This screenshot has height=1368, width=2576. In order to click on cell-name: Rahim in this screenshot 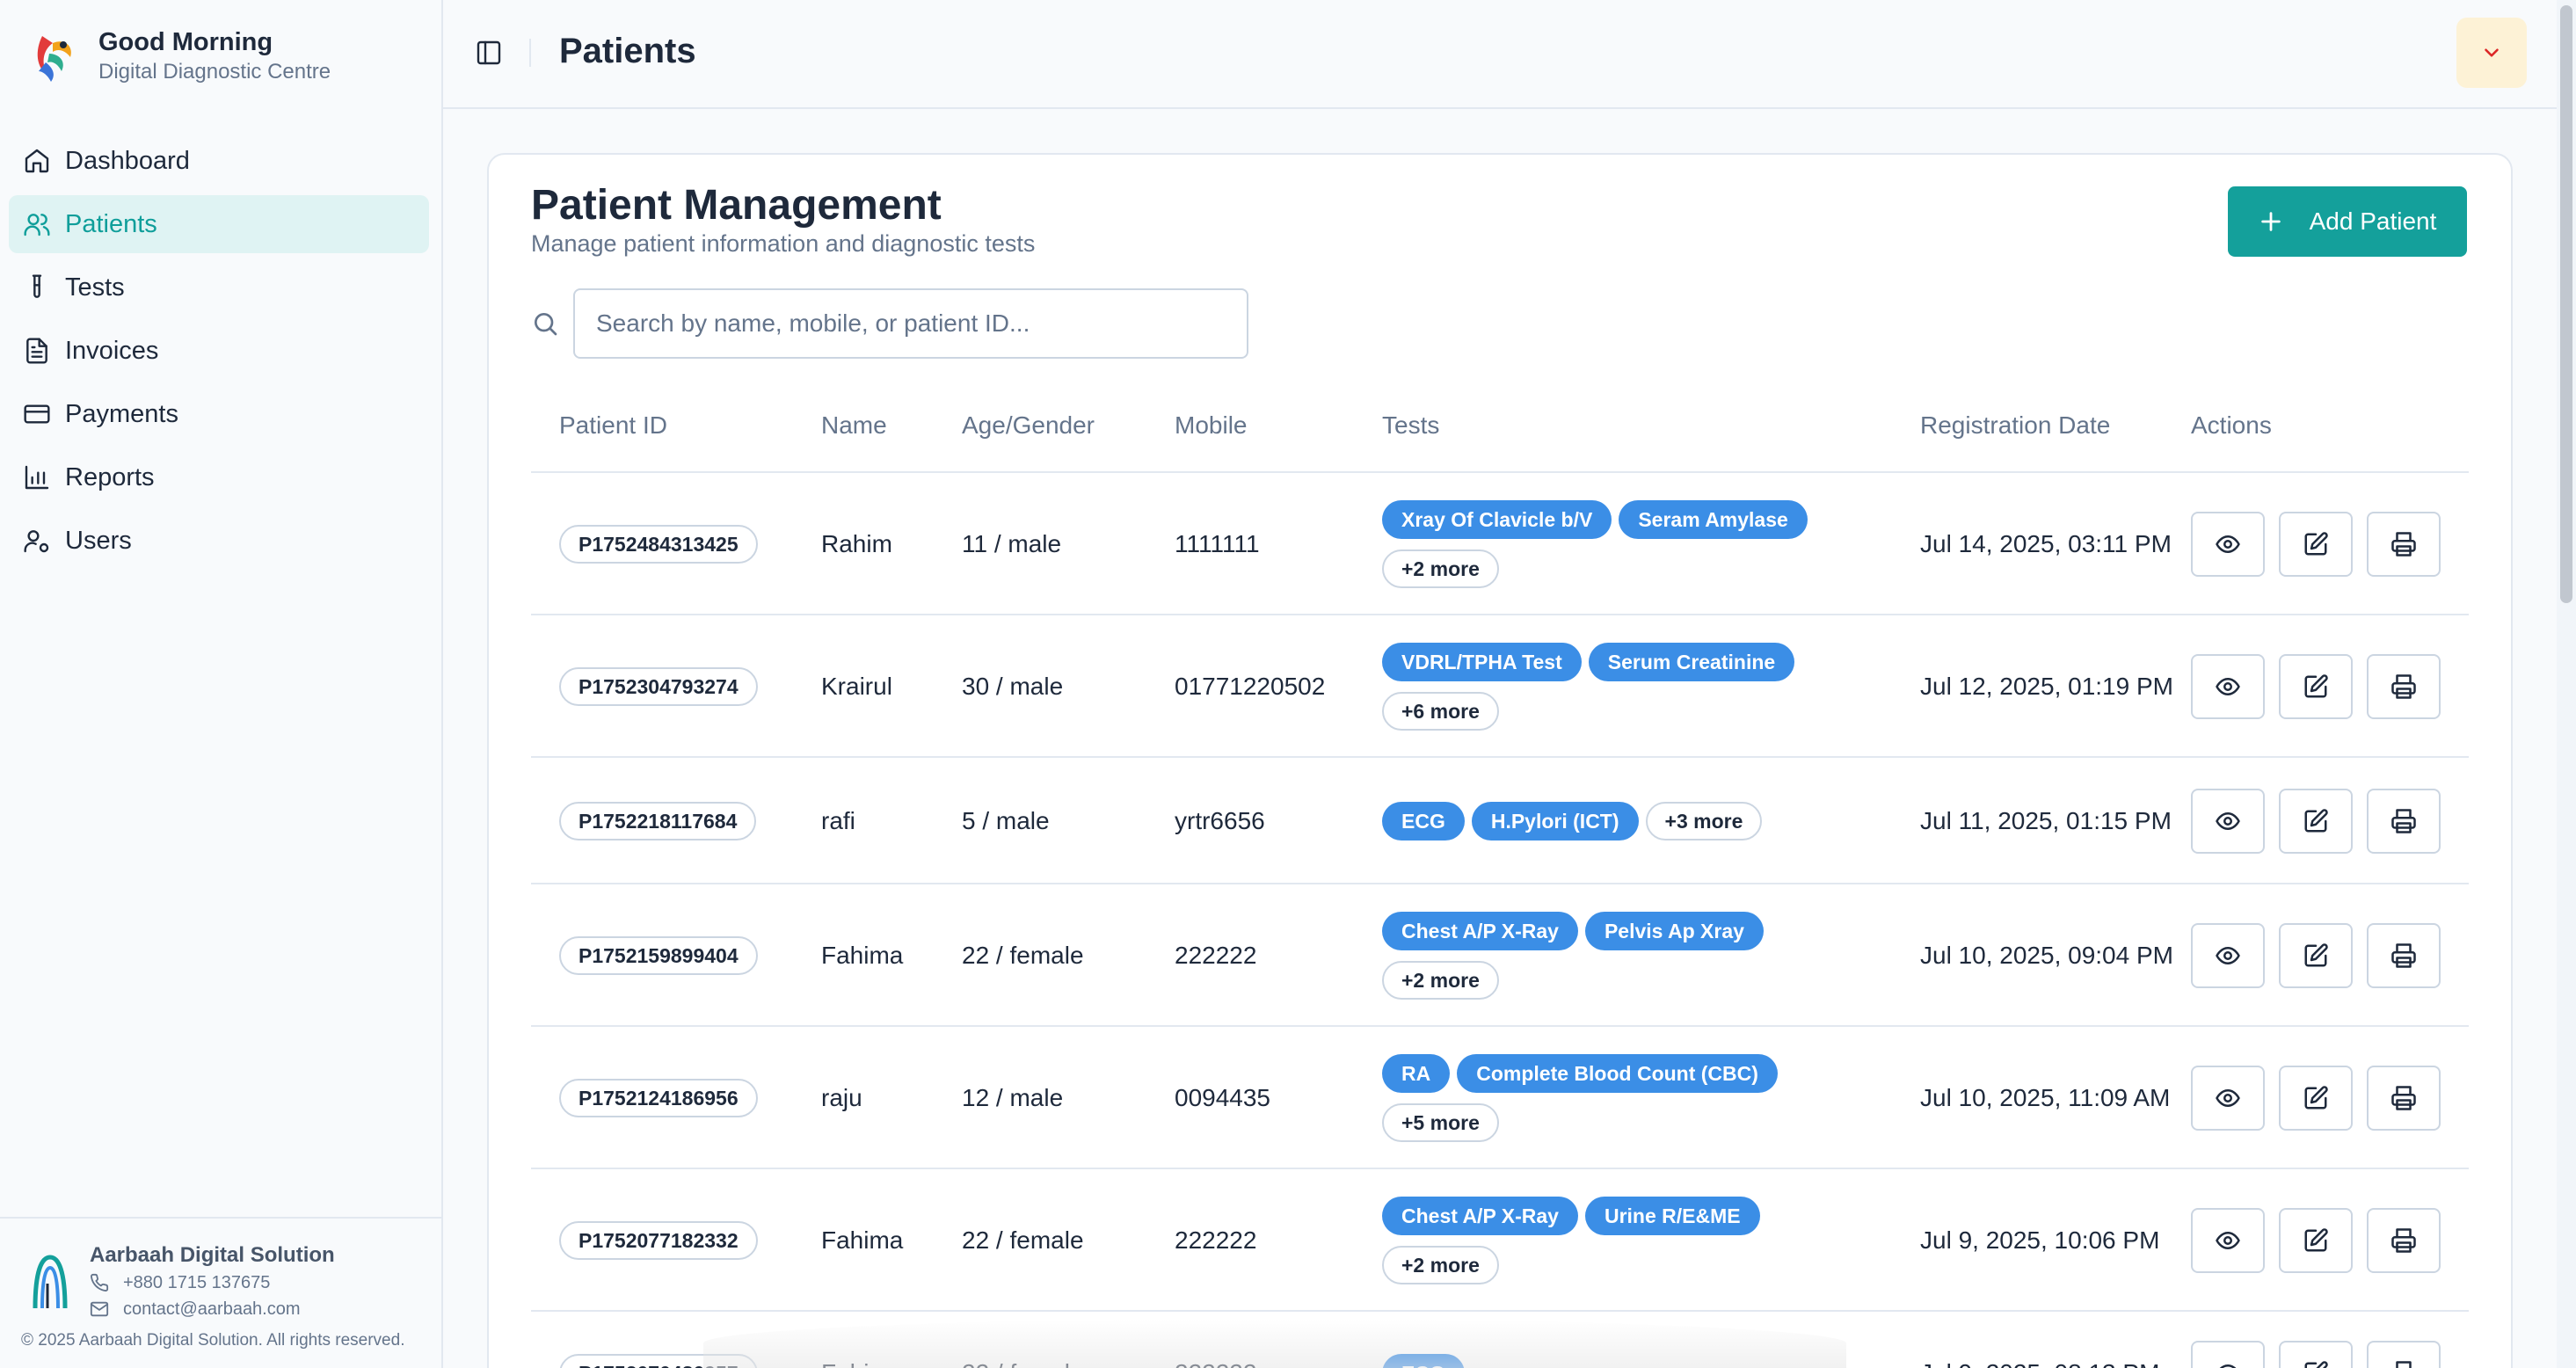, I will do `click(856, 543)`.